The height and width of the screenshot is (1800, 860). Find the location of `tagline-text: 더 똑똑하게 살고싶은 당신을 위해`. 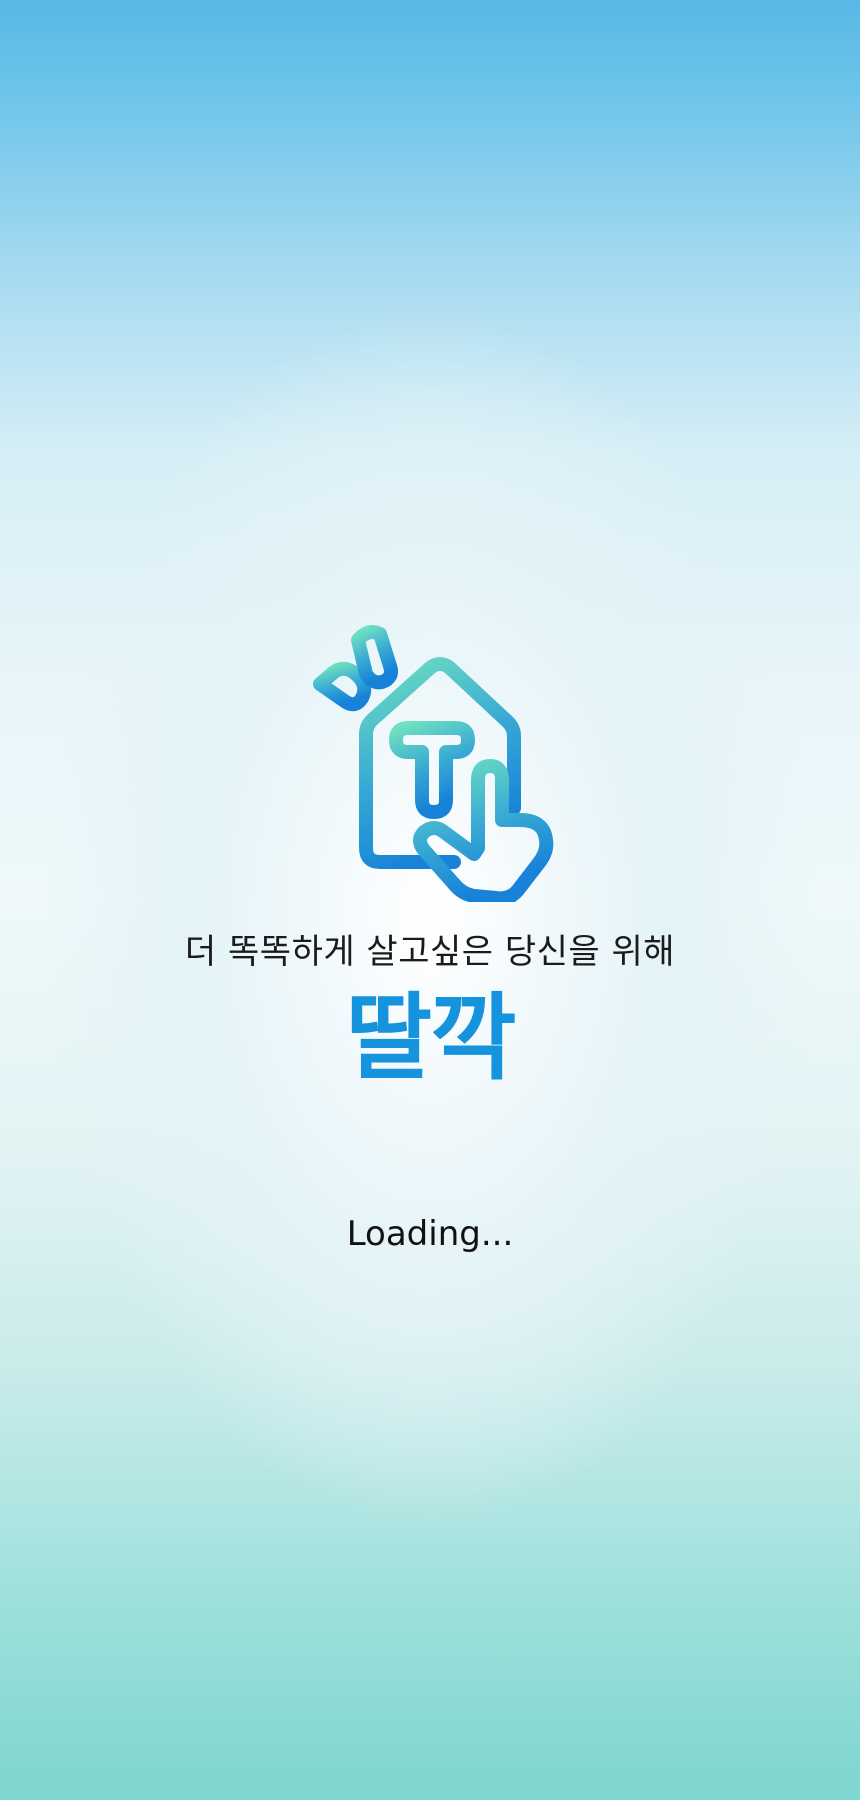

tagline-text: 더 똑똑하게 살고싶은 당신을 위해 is located at coordinates (430, 952).